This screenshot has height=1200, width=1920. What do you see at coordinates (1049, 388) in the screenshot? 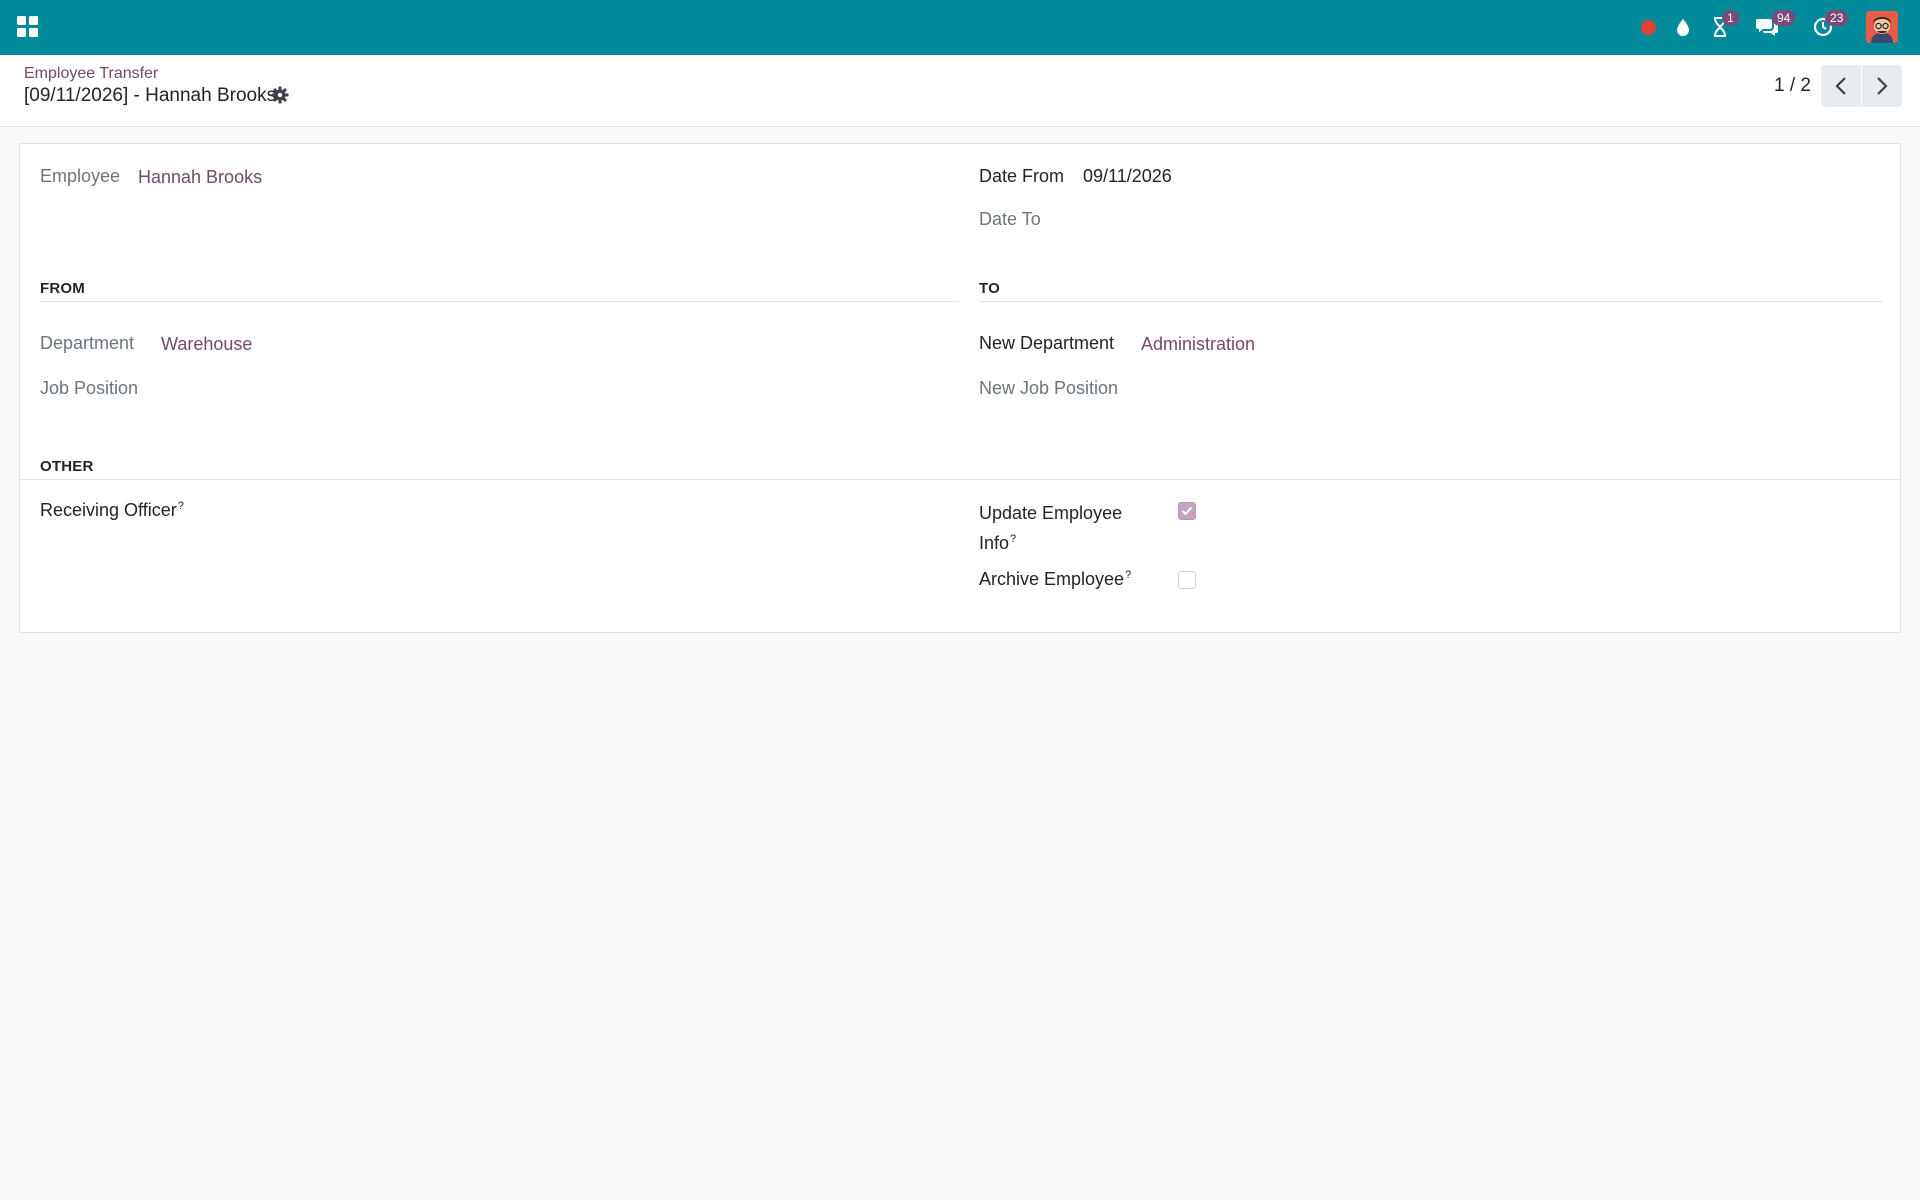
I see `new-job-position-label: New Job Position` at bounding box center [1049, 388].